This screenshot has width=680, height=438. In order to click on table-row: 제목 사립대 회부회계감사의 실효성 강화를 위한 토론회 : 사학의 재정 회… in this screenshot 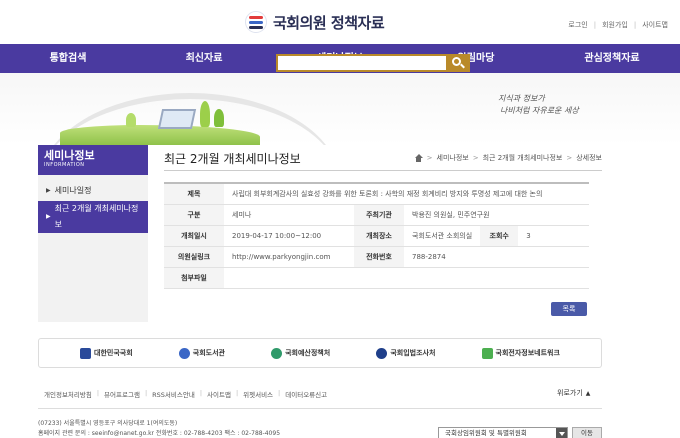, I will do `click(376, 193)`.